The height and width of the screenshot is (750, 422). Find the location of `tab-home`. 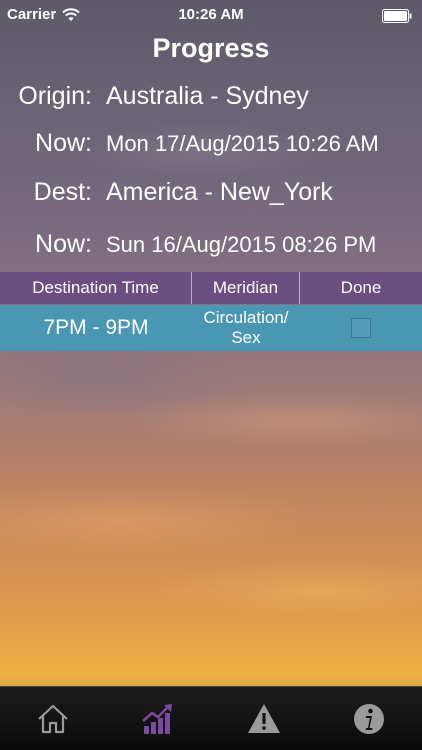

tab-home is located at coordinates (53, 718).